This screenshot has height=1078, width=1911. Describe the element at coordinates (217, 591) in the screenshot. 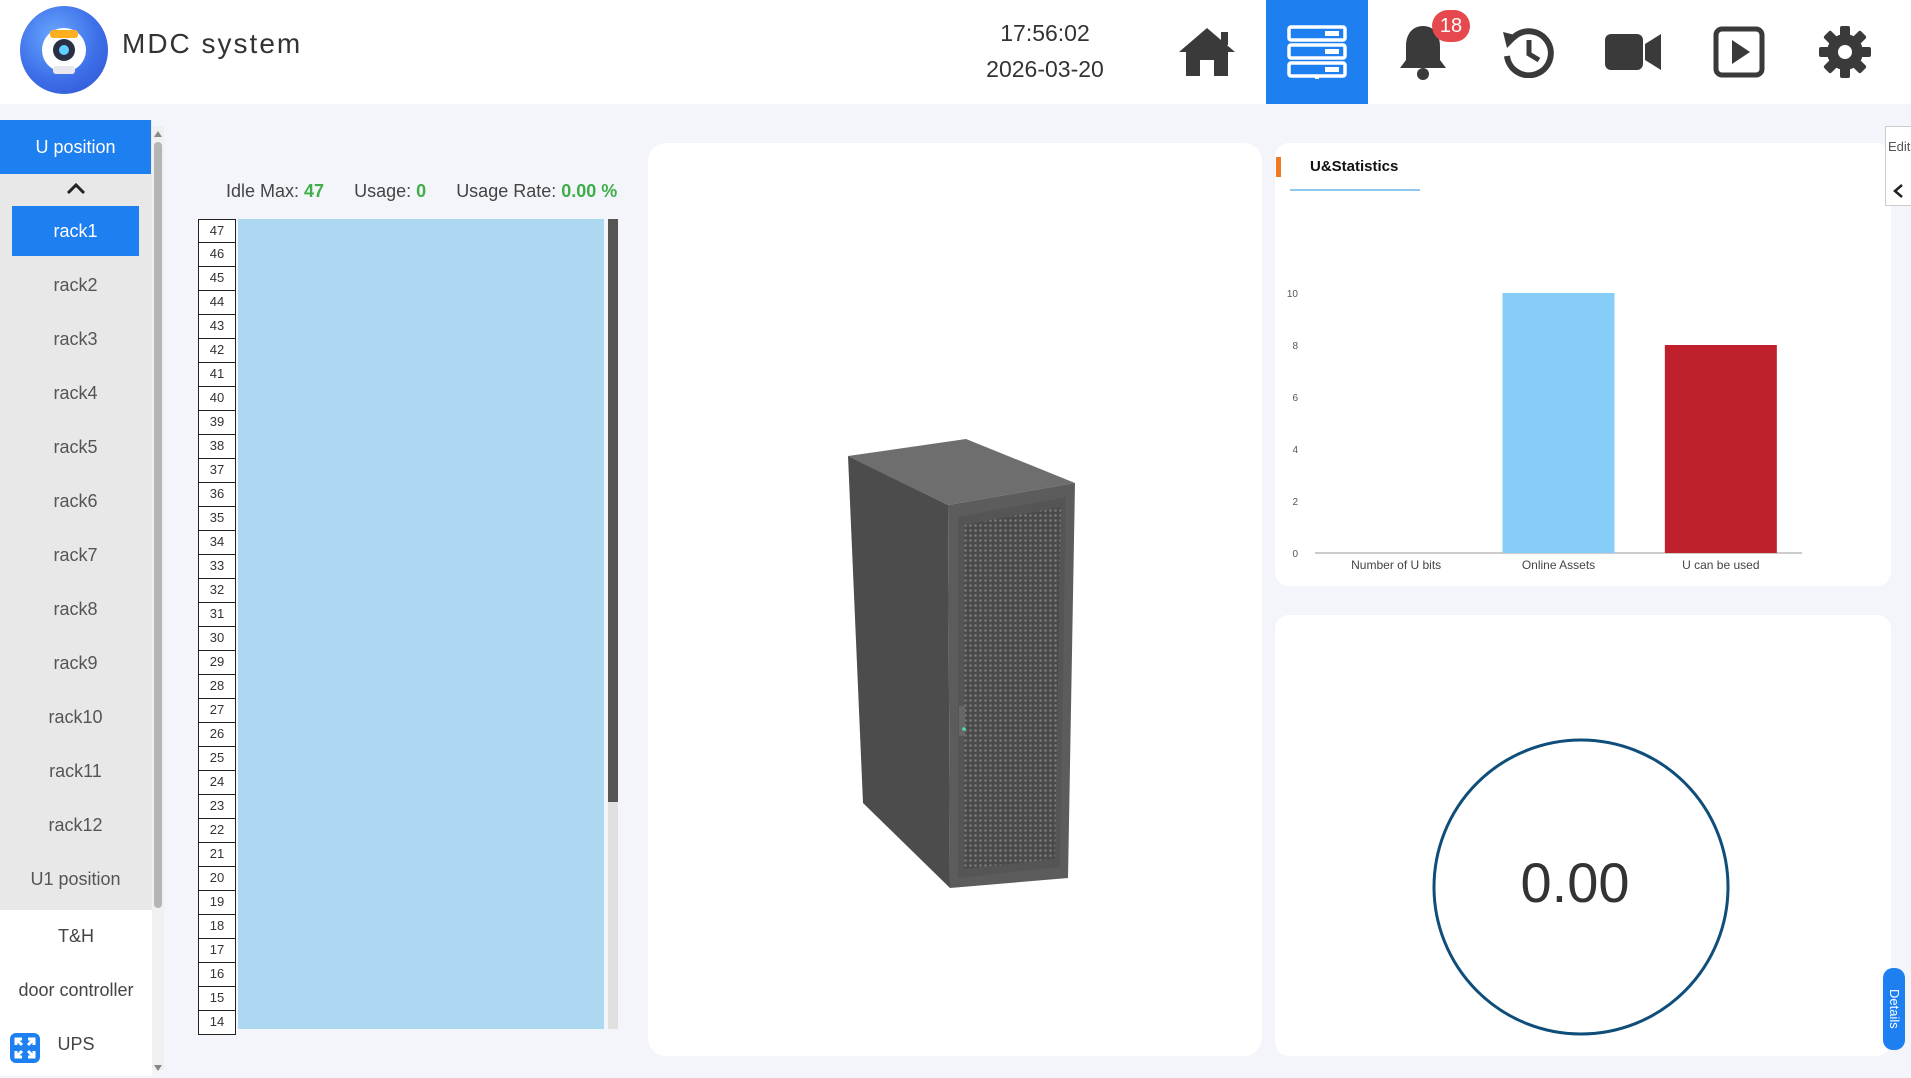

I see `u-slot-label: 32` at that location.